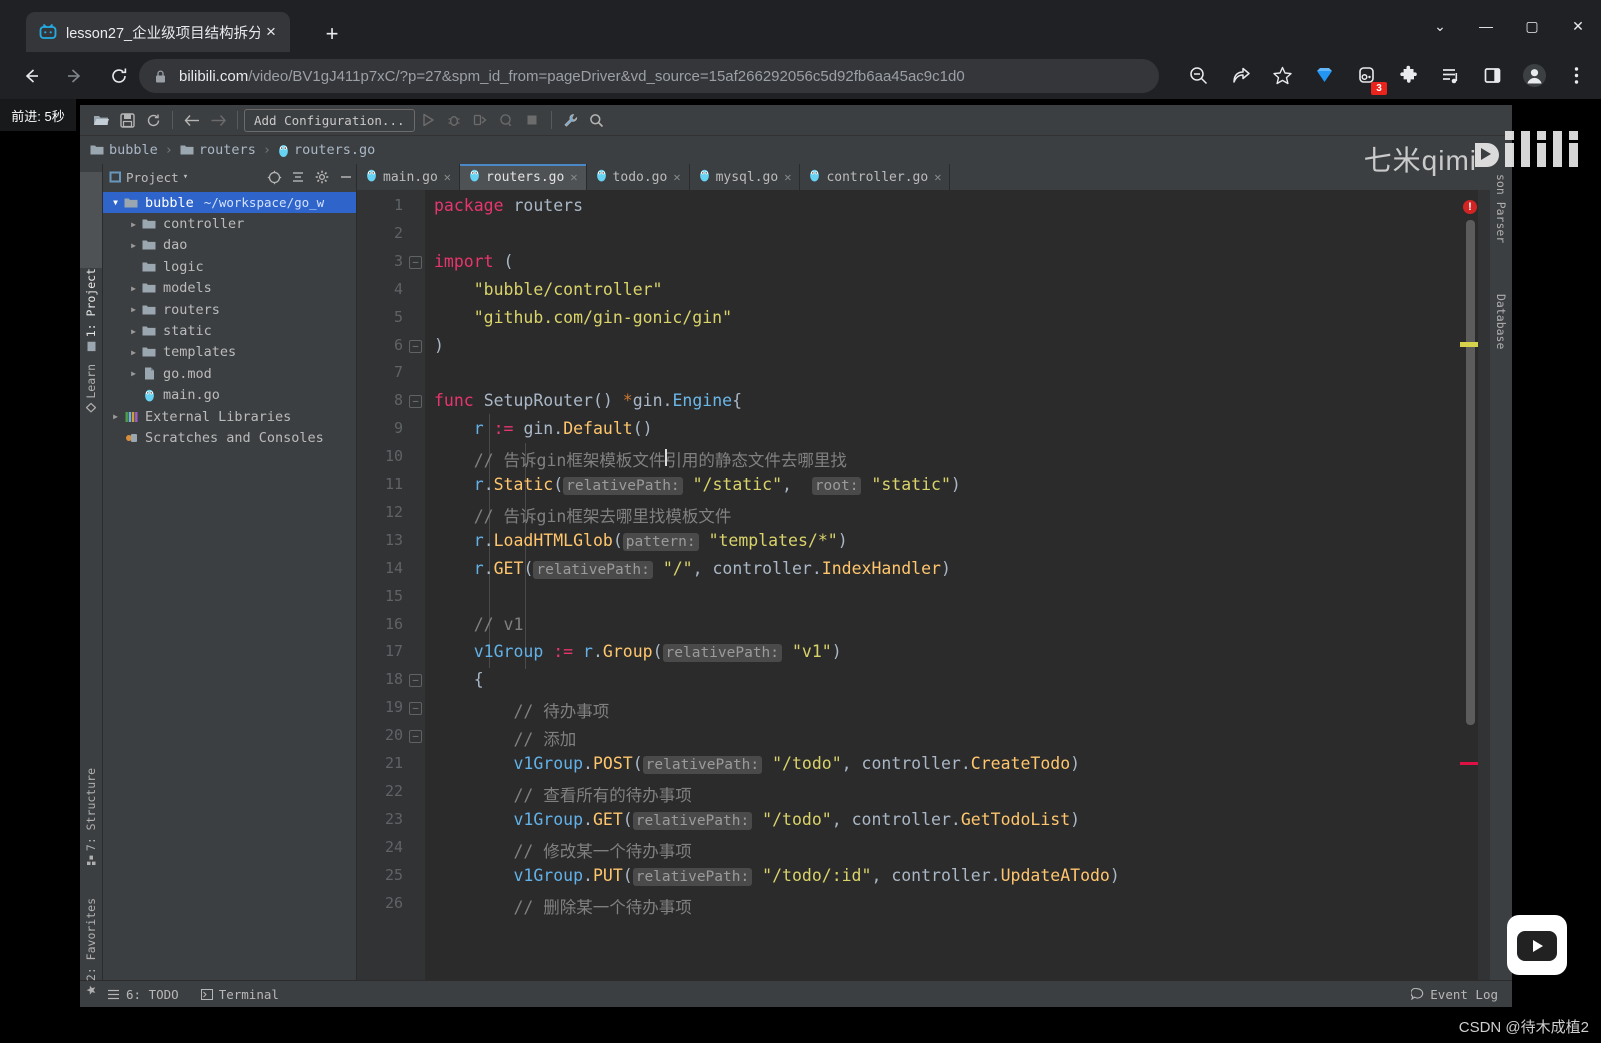  I want to click on settings-gear-icon, so click(322, 177).